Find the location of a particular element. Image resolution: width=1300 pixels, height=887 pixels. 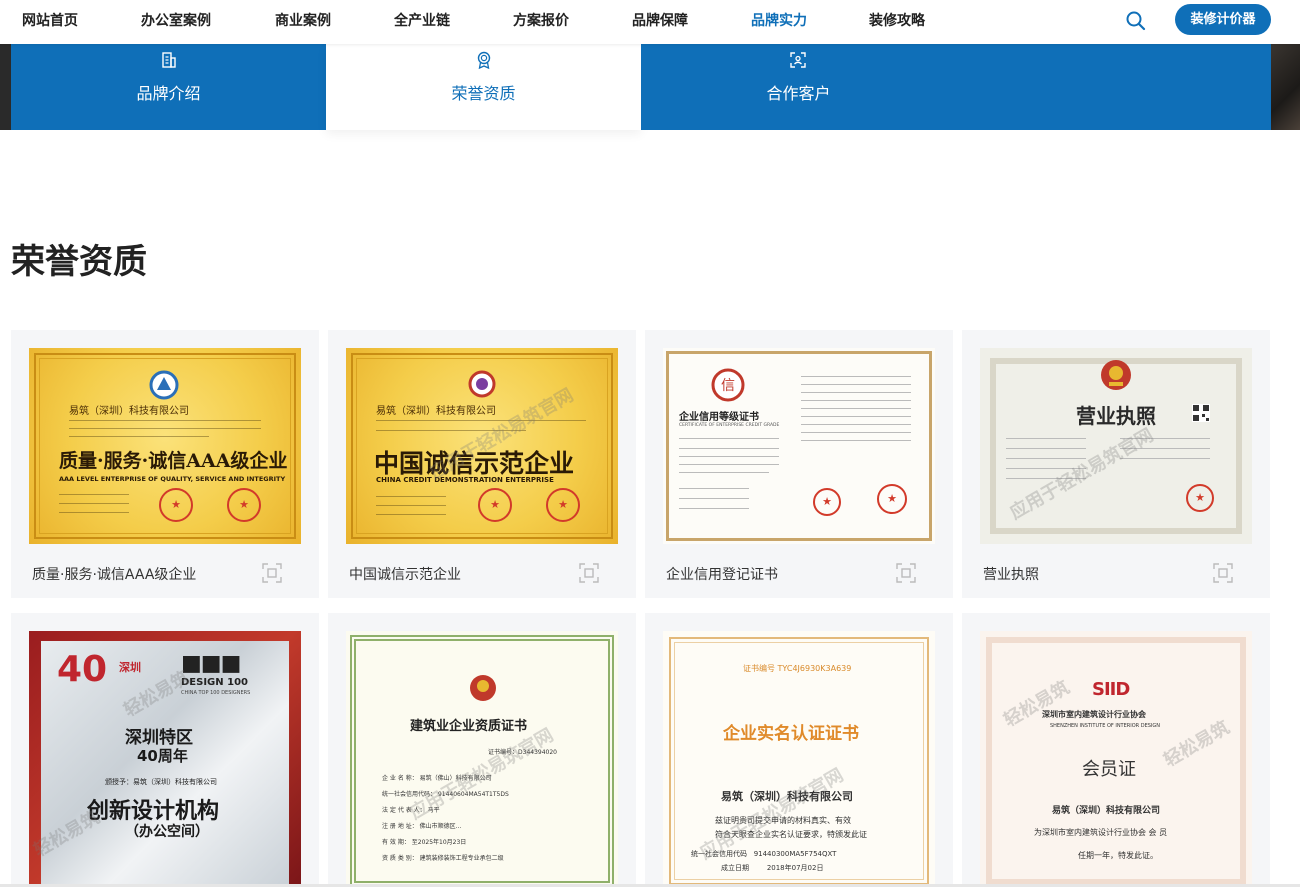

field-label: 注 册 地 址： is located at coordinates (400, 826).